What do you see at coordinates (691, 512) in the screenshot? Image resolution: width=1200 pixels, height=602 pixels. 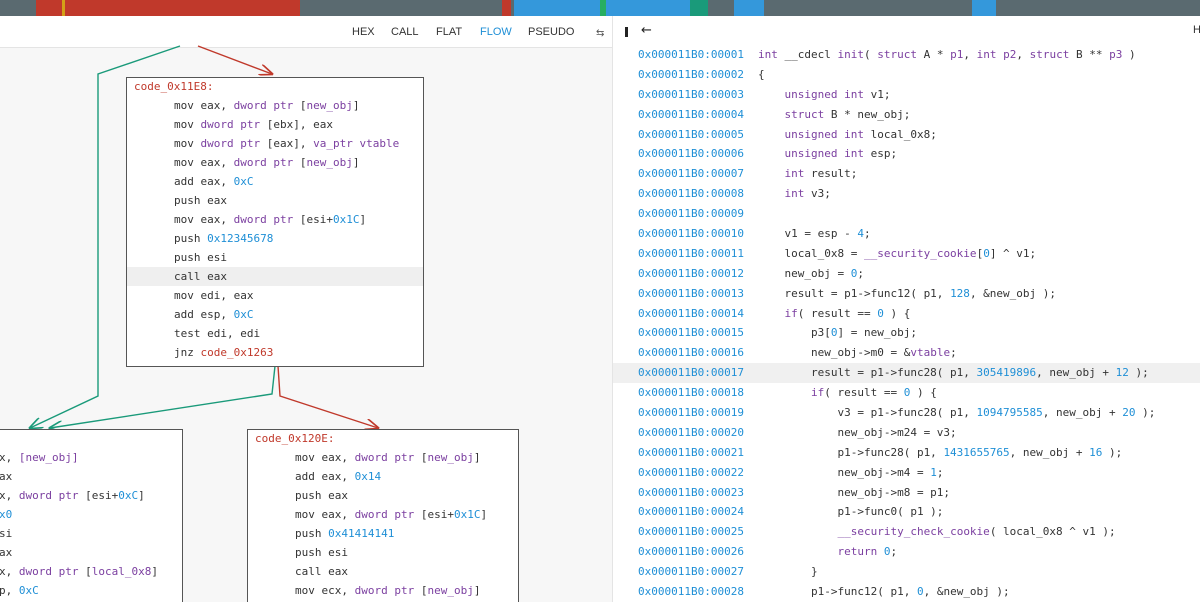 I see `line-address: 0x000011B0:00024` at bounding box center [691, 512].